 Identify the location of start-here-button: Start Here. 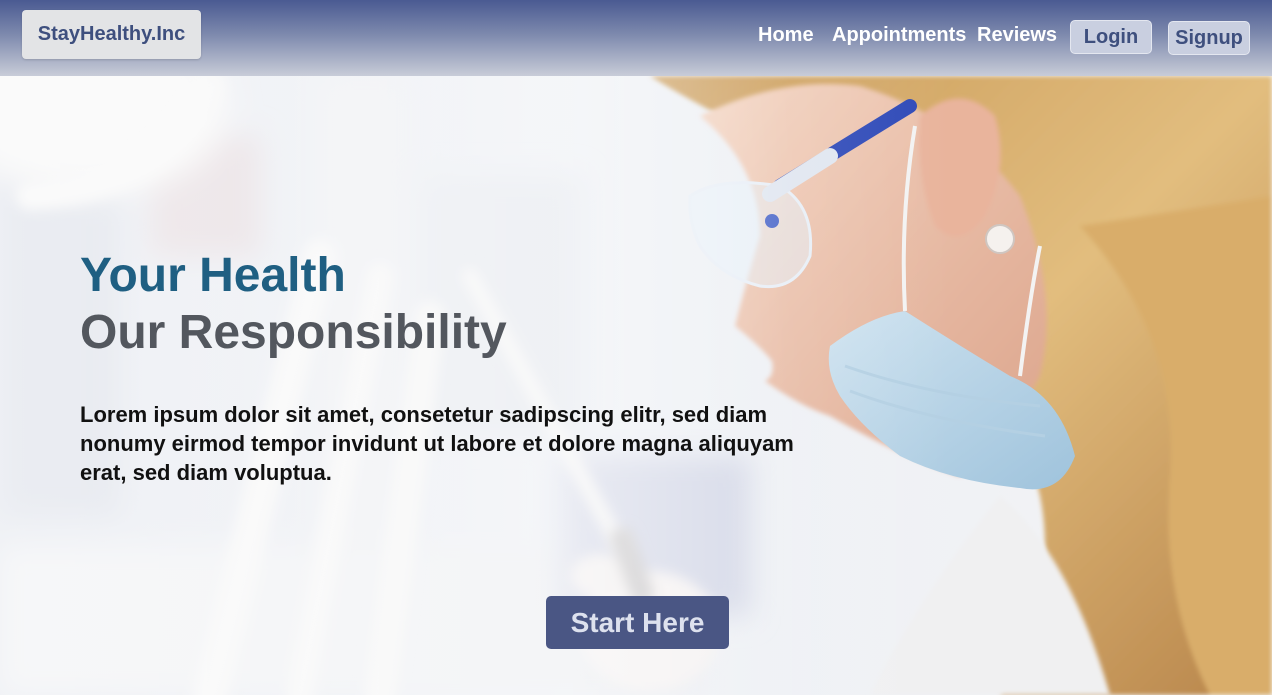
(637, 622).